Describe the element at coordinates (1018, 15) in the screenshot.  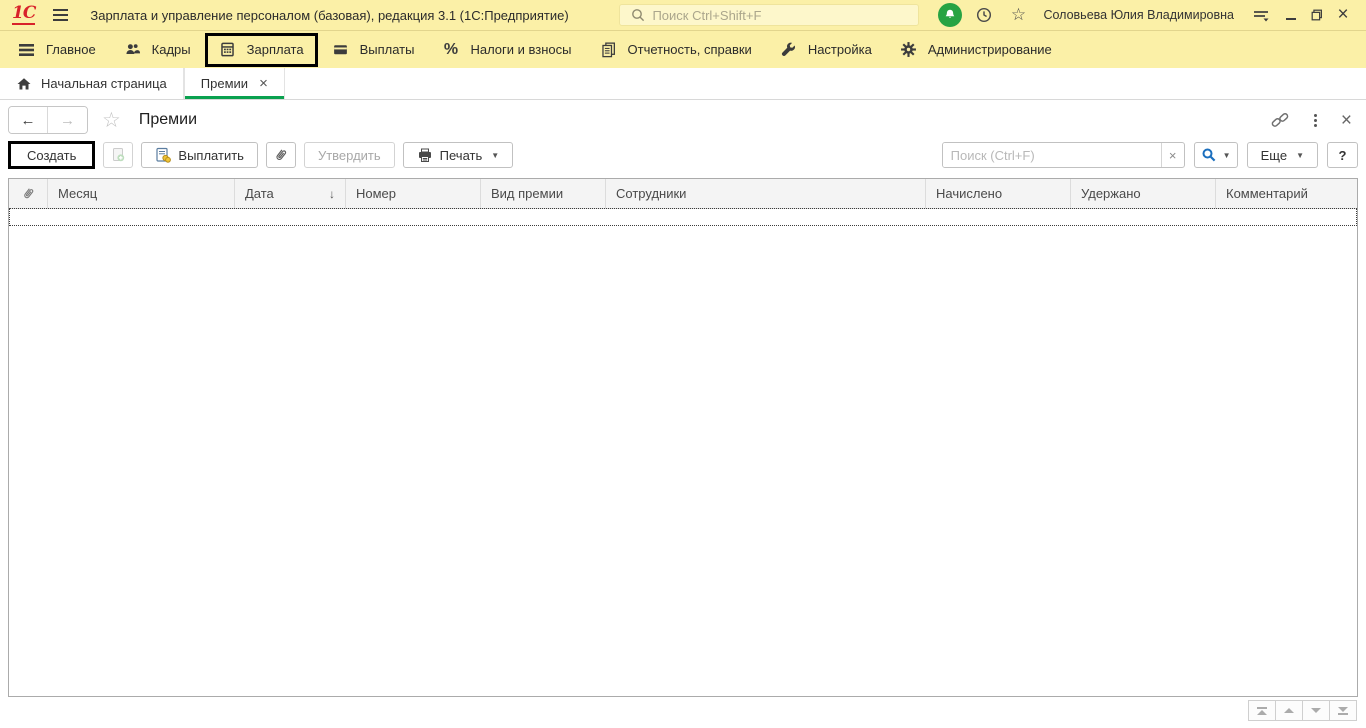
I see `favorites-star-icon: ☆` at that location.